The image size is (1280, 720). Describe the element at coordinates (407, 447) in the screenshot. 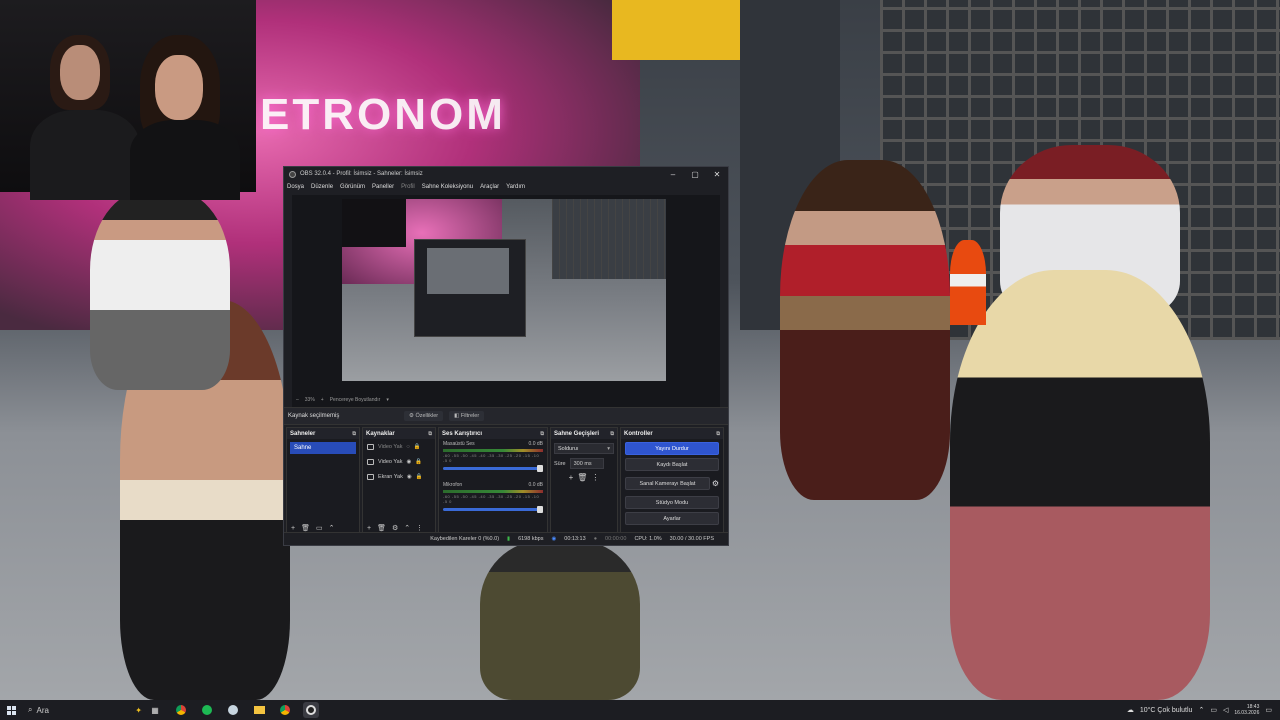

I see `eye-off-icon: ◌` at that location.